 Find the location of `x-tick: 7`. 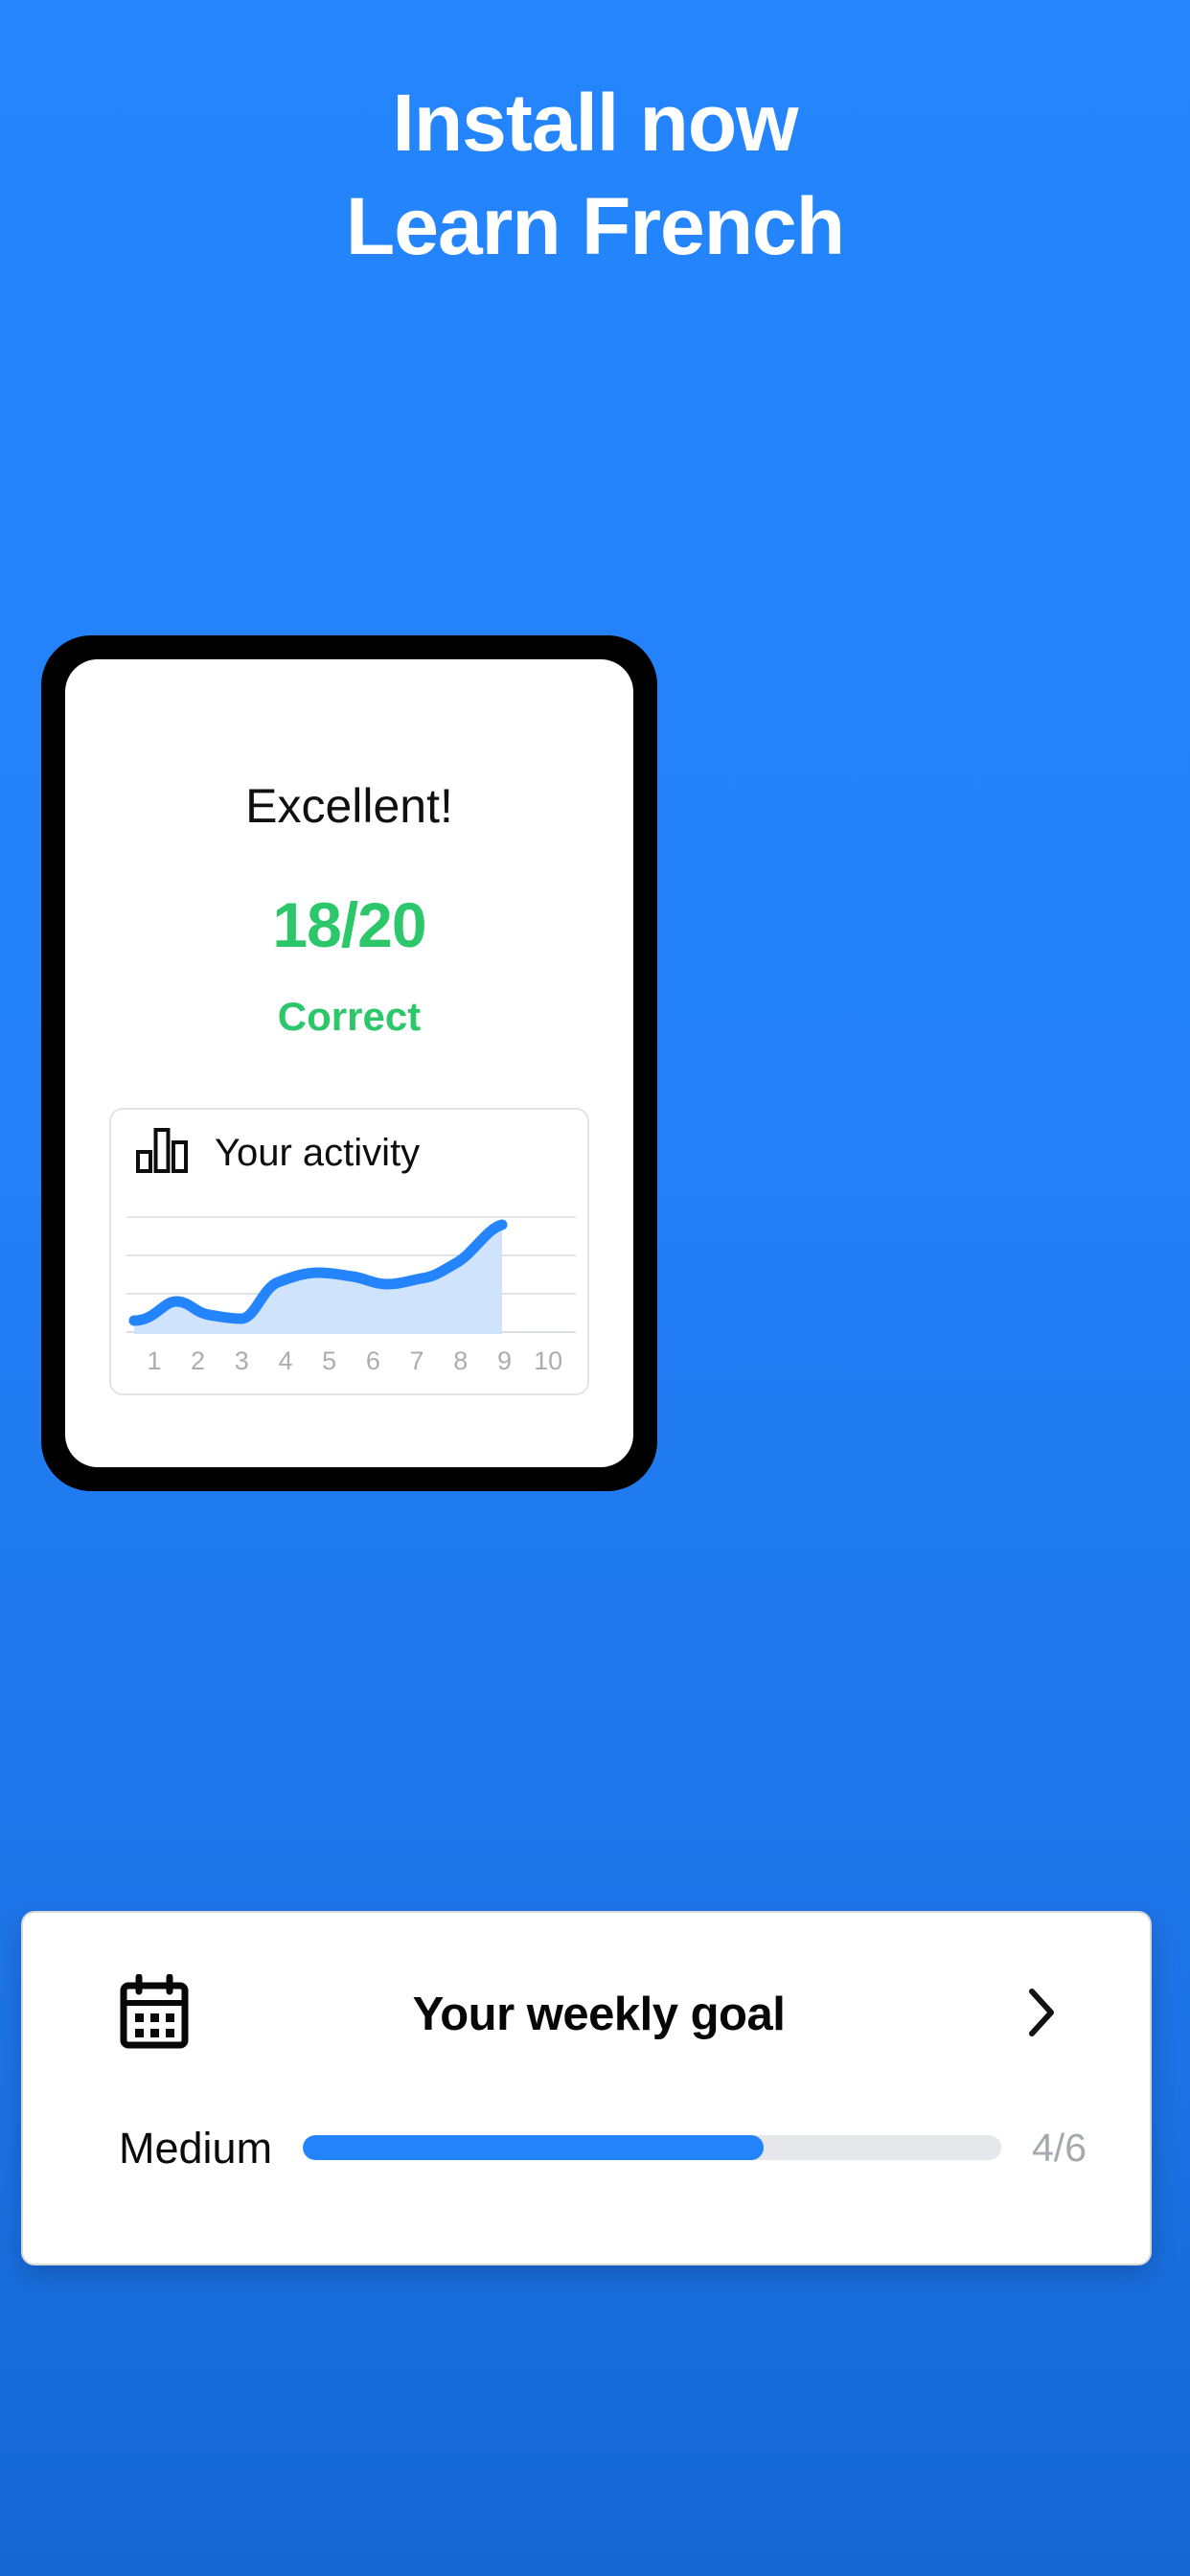

x-tick: 7 is located at coordinates (417, 1360).